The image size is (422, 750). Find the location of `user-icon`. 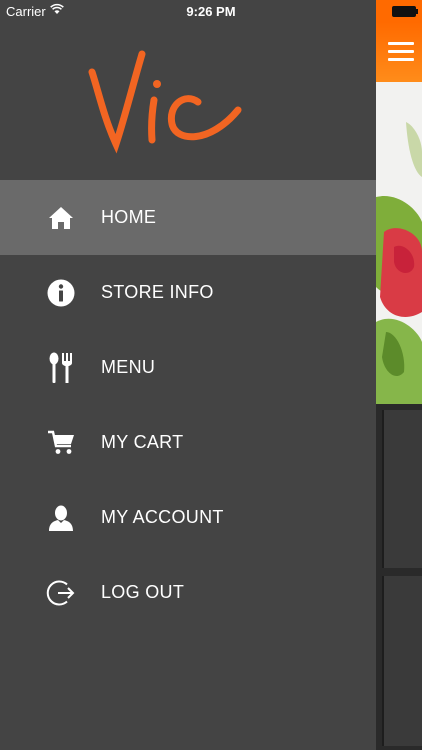

user-icon is located at coordinates (61, 518).